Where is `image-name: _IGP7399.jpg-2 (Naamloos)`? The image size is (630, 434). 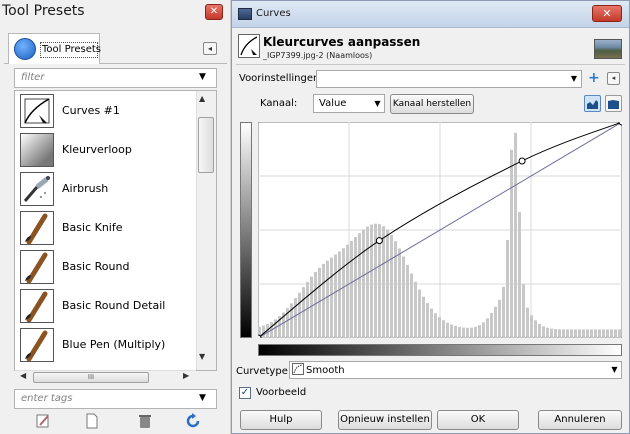
image-name: _IGP7399.jpg-2 (Naamloos) is located at coordinates (318, 55).